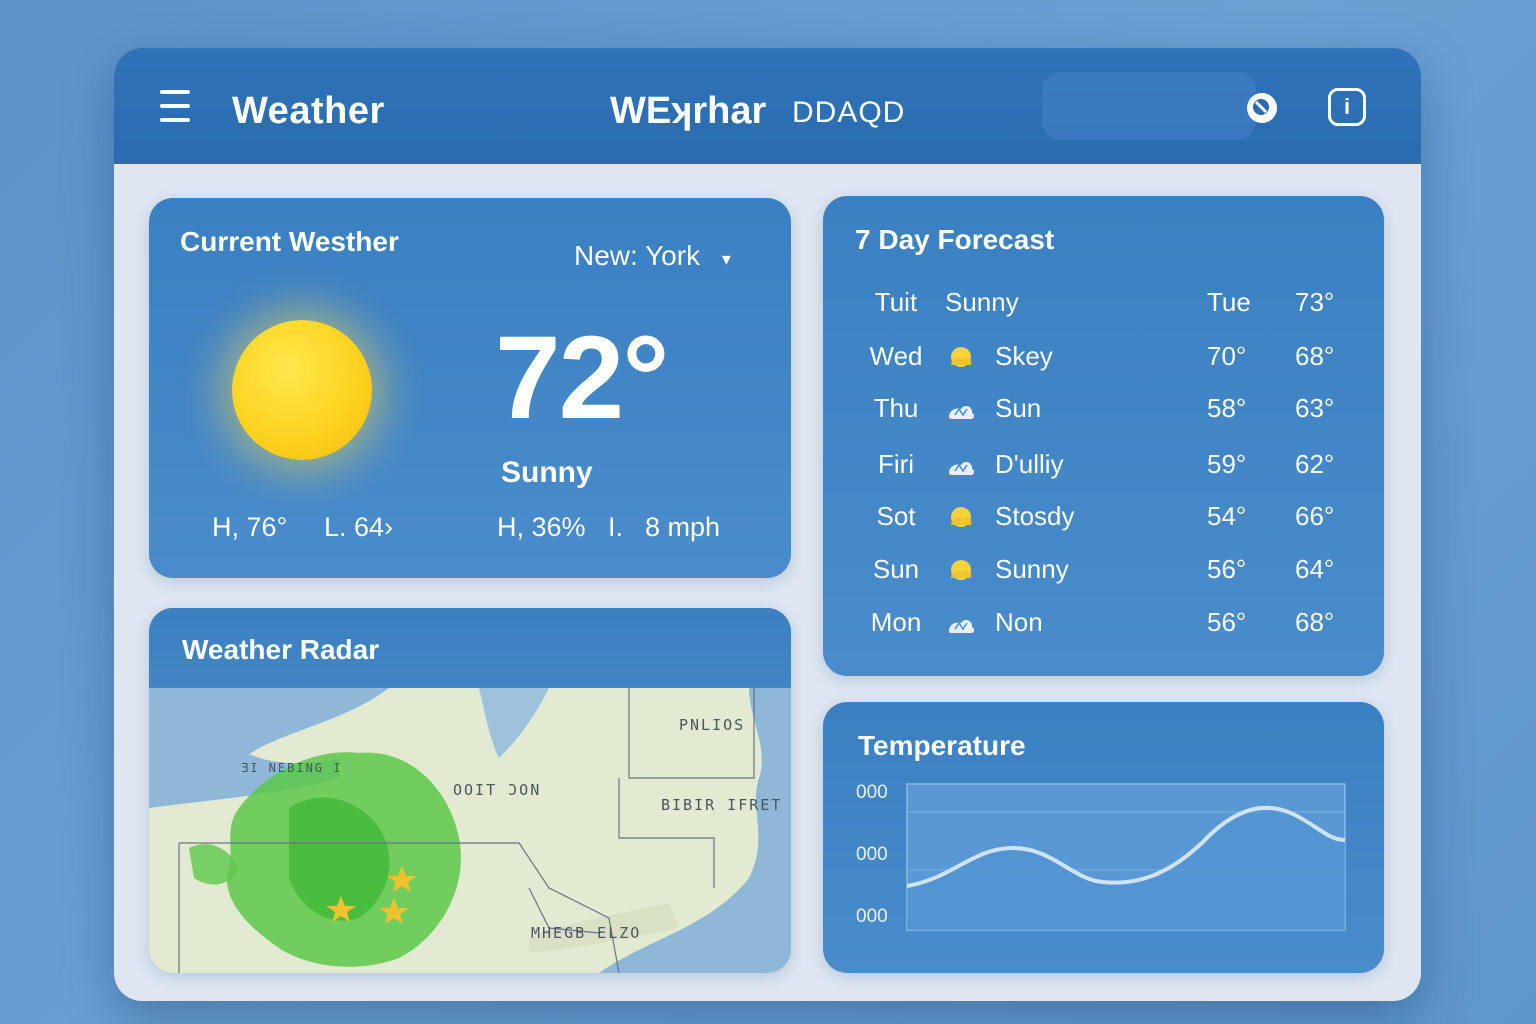  Describe the element at coordinates (1103, 307) in the screenshot. I see `forecast-row: Tuit Sunny Tue 73°` at that location.